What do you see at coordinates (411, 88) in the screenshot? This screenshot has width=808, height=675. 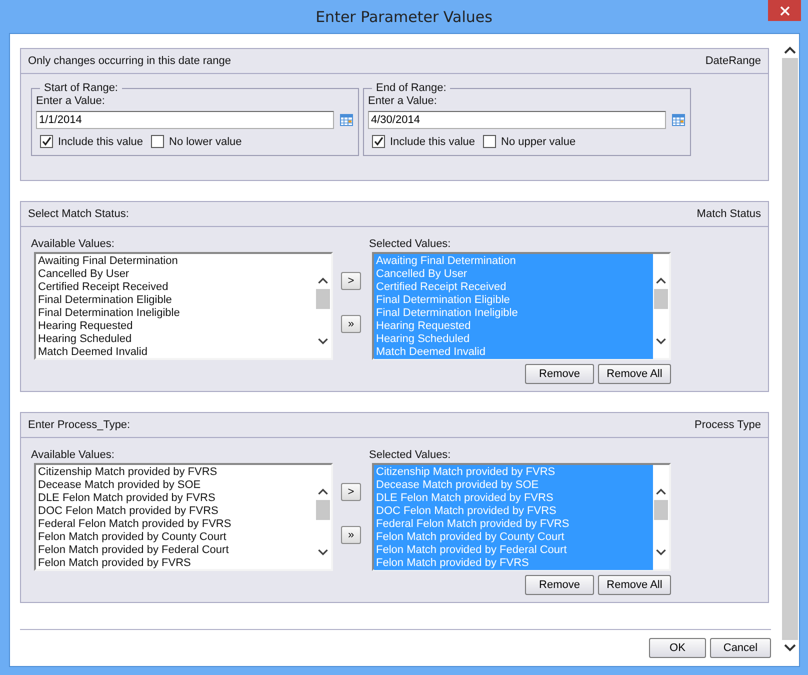 I see `group-label: End of Range:` at bounding box center [411, 88].